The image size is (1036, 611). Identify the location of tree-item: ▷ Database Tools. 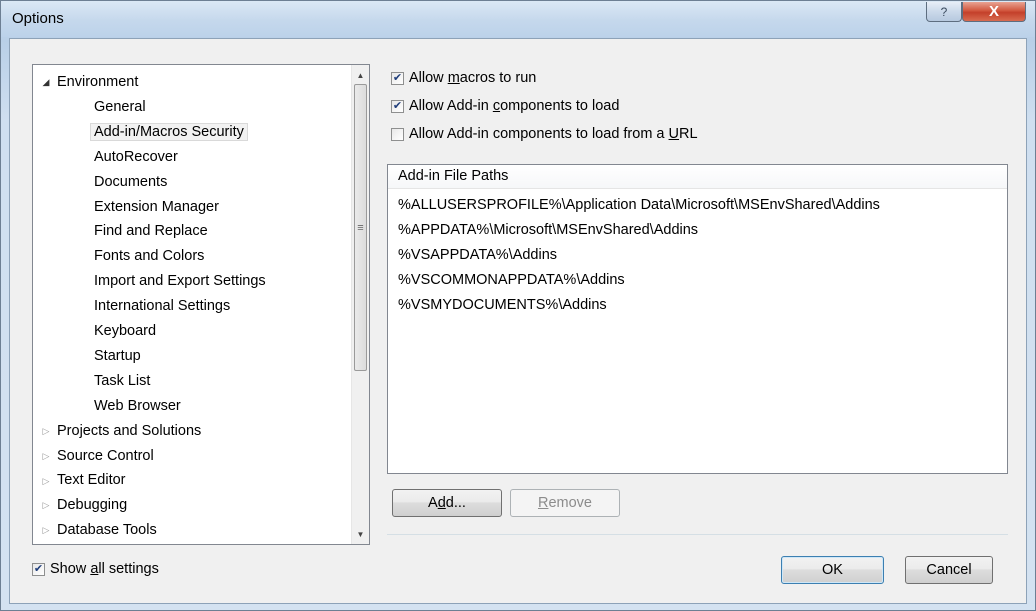
(100, 531).